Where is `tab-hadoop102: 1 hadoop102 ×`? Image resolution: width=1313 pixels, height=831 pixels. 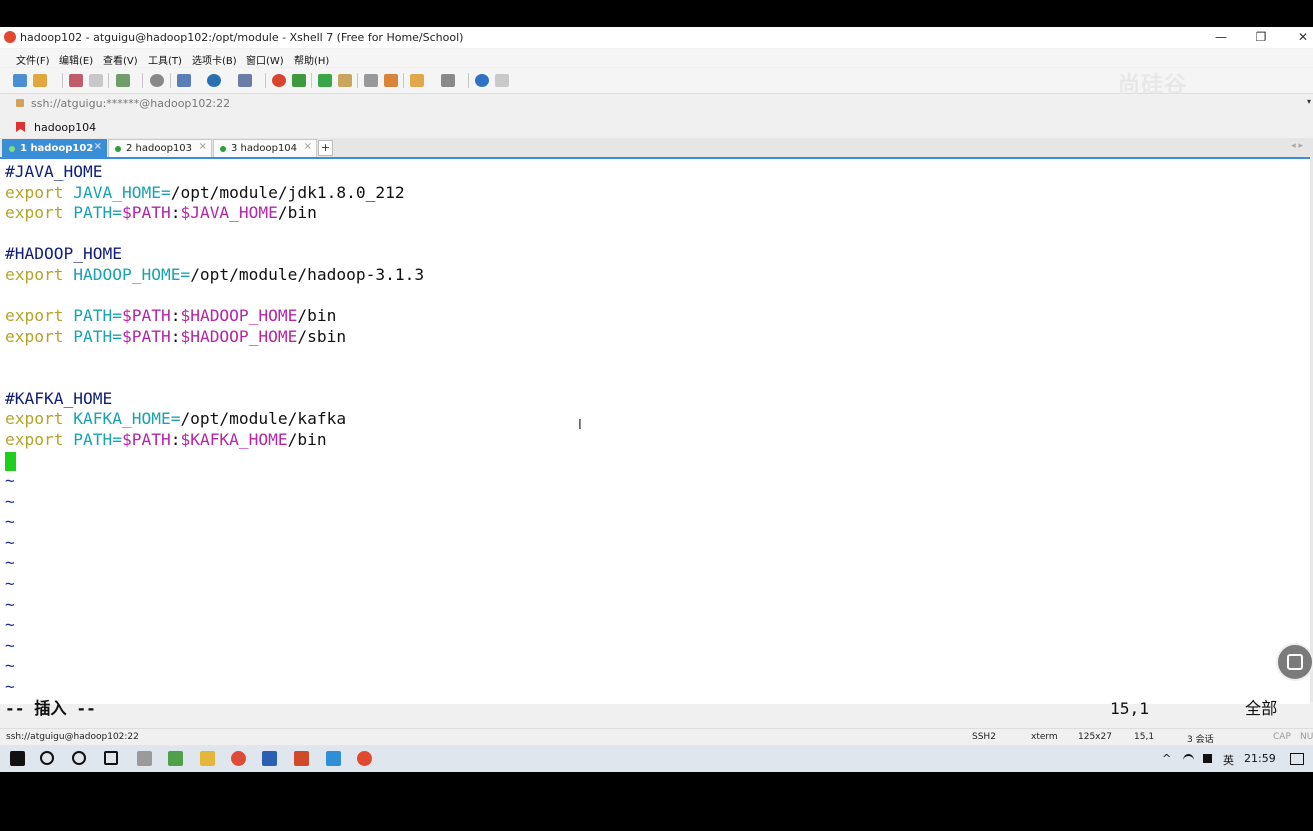 tab-hadoop102: 1 hadoop102 × is located at coordinates (54, 148).